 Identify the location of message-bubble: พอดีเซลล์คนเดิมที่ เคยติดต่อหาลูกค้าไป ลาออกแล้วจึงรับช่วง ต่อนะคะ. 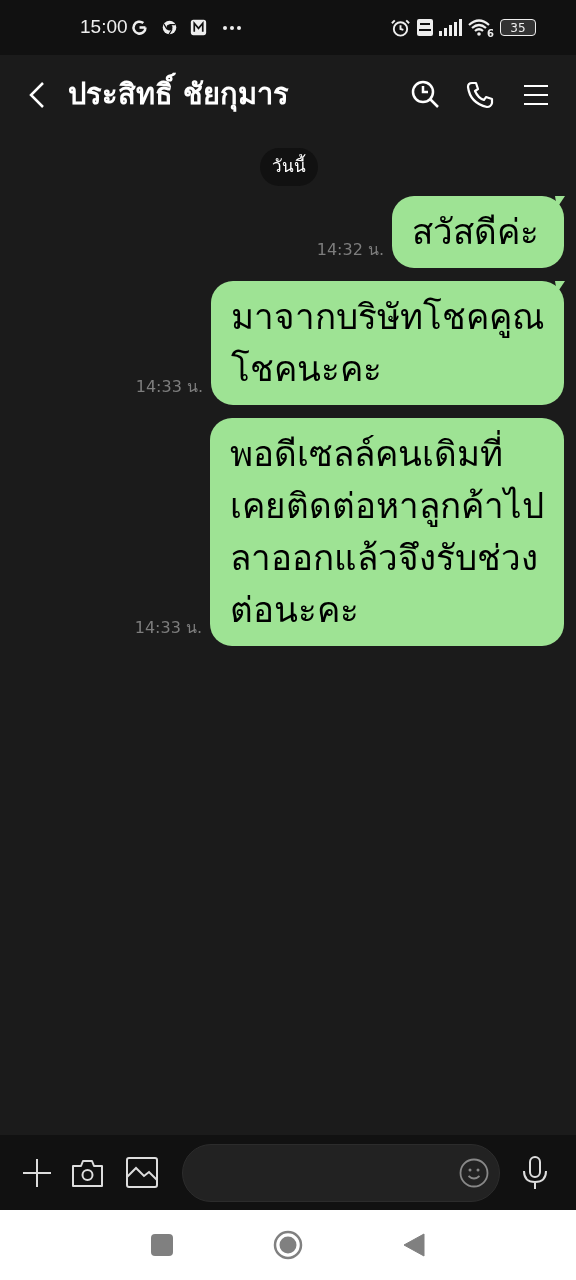
(387, 531).